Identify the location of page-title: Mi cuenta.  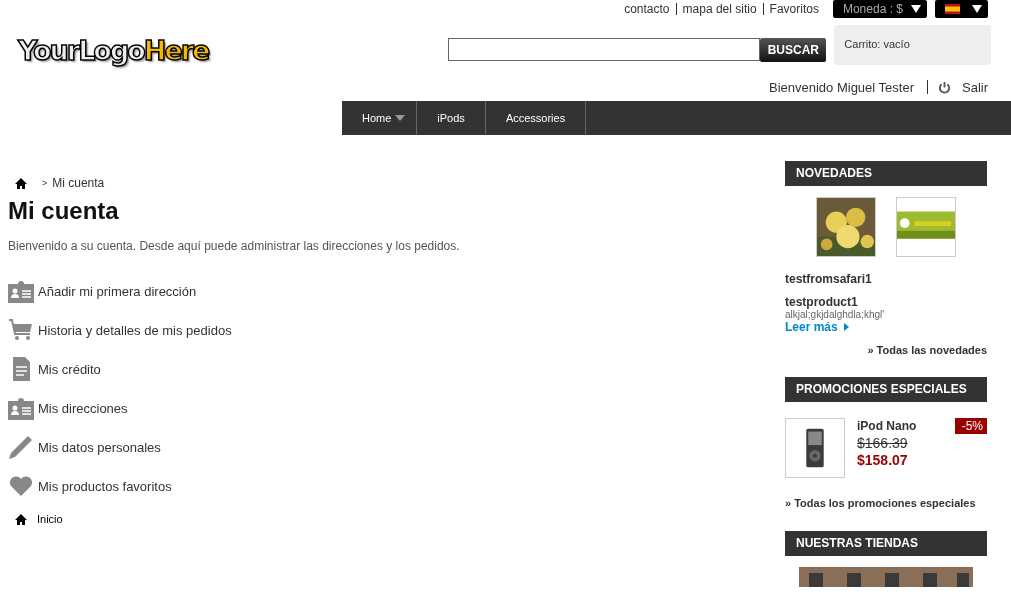
(64, 211).